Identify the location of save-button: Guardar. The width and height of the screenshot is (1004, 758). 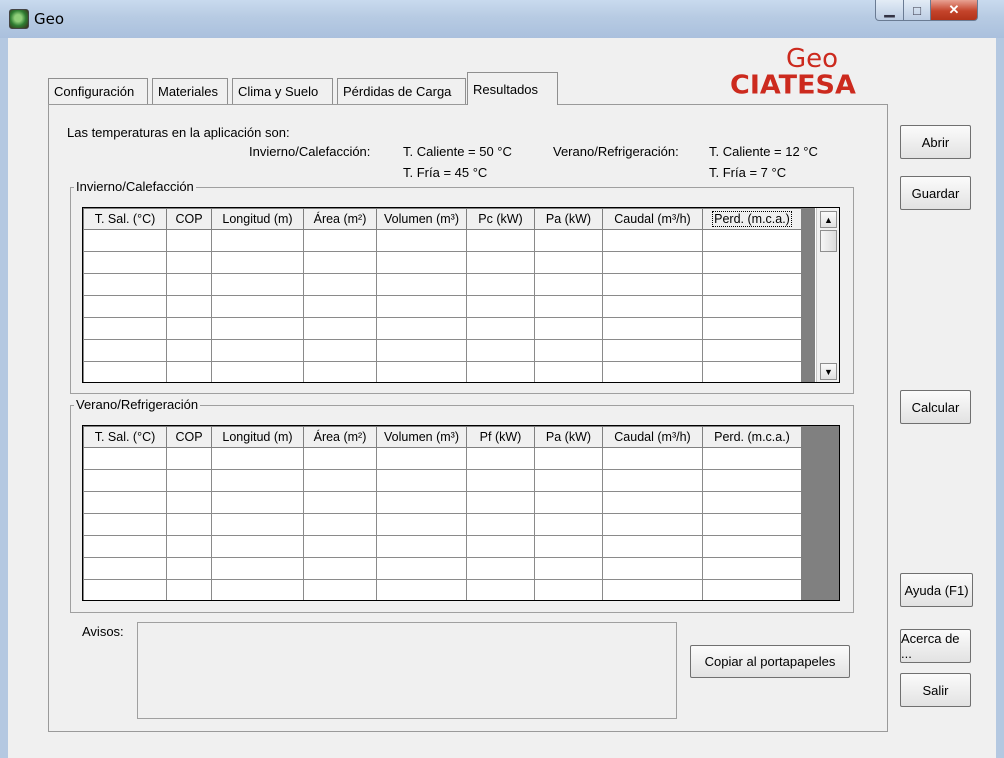
(935, 193).